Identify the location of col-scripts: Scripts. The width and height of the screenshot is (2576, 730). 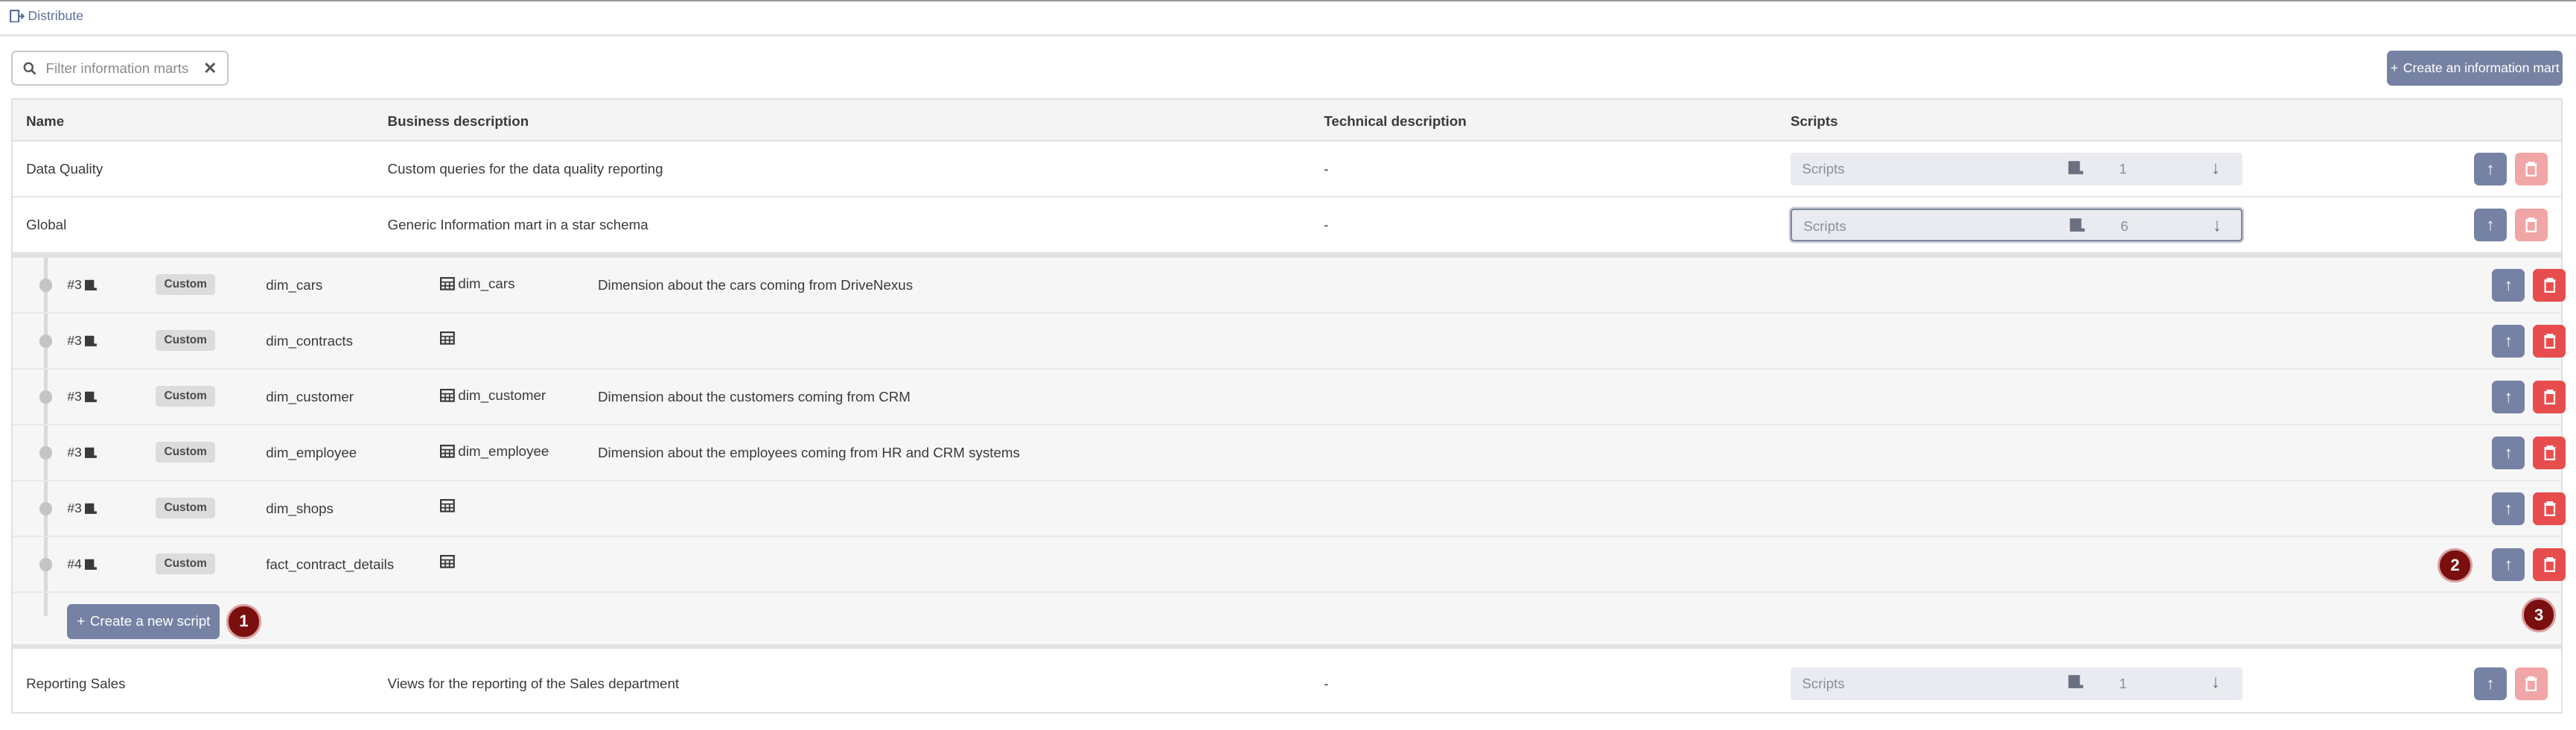
(1814, 121).